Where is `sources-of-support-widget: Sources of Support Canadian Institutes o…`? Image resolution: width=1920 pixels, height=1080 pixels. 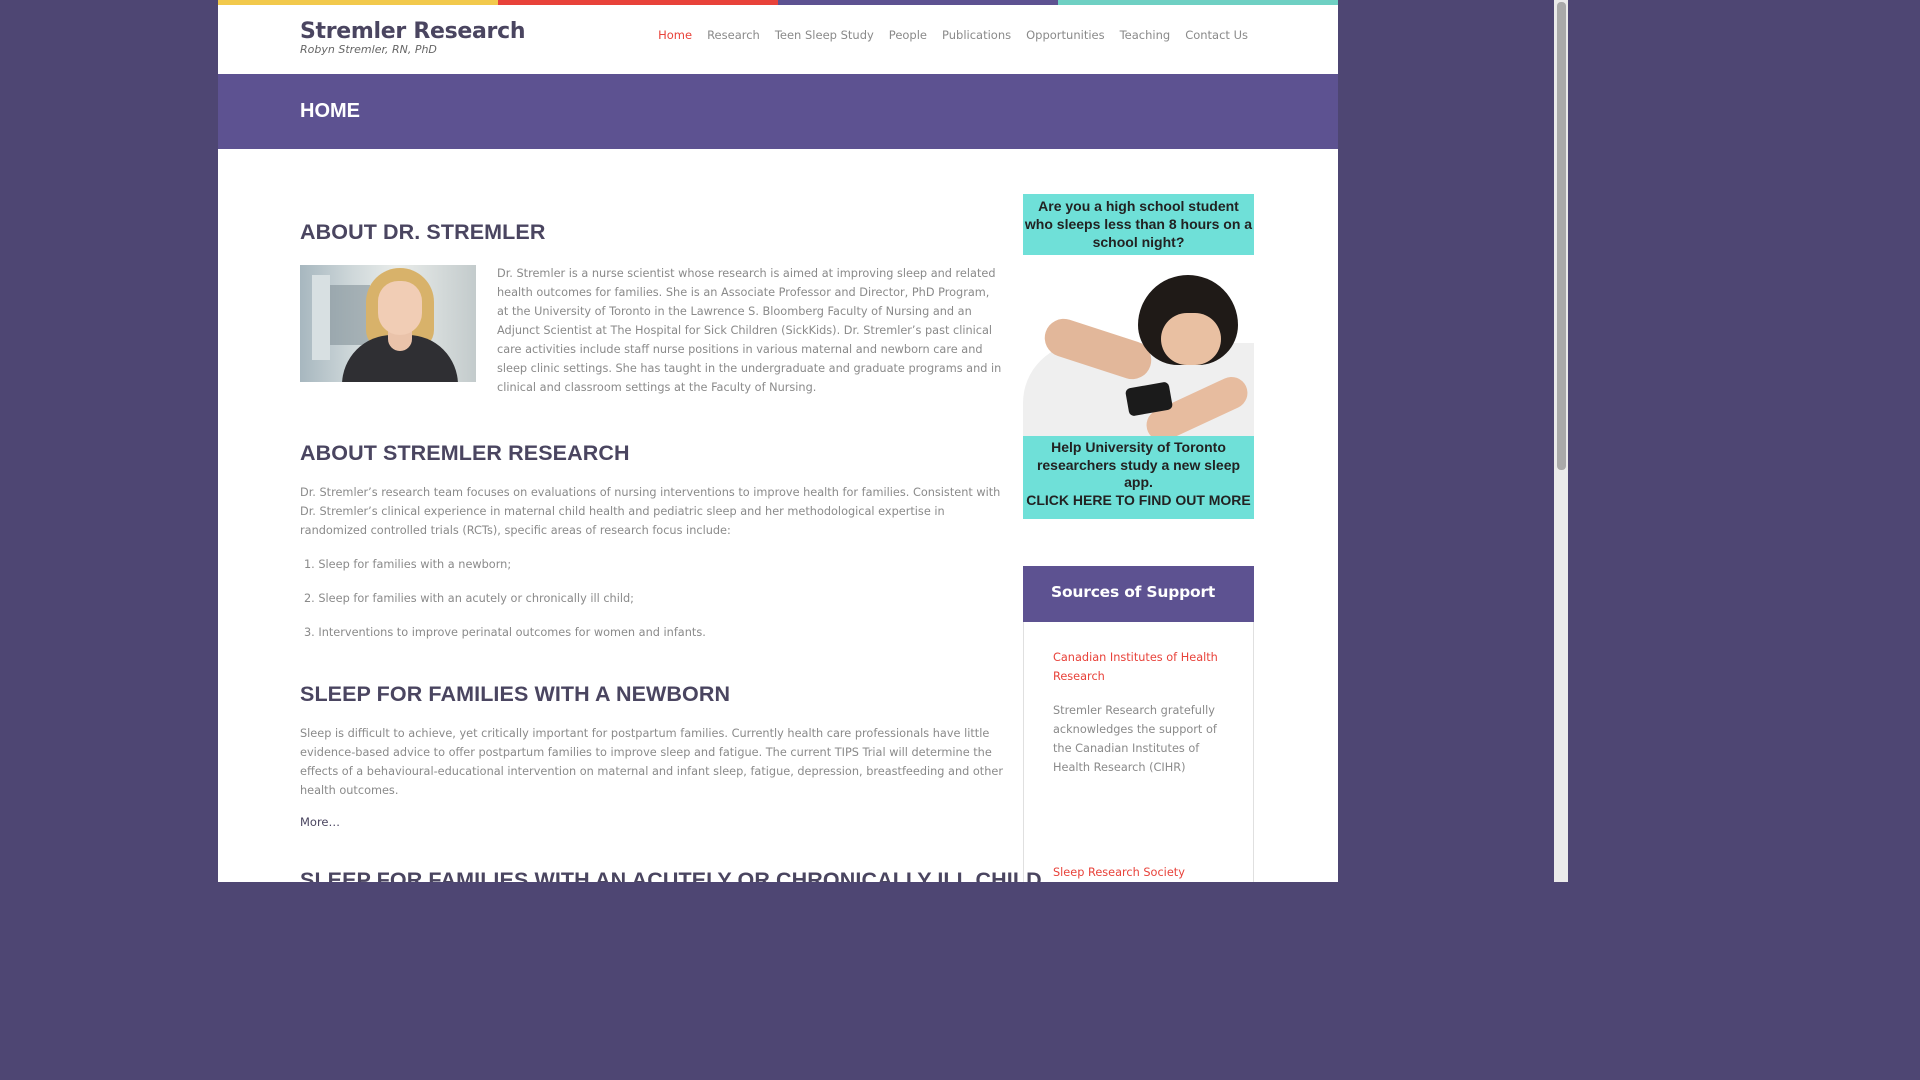
sources-of-support-widget: Sources of Support Canadian Institutes o… is located at coordinates (1138, 724).